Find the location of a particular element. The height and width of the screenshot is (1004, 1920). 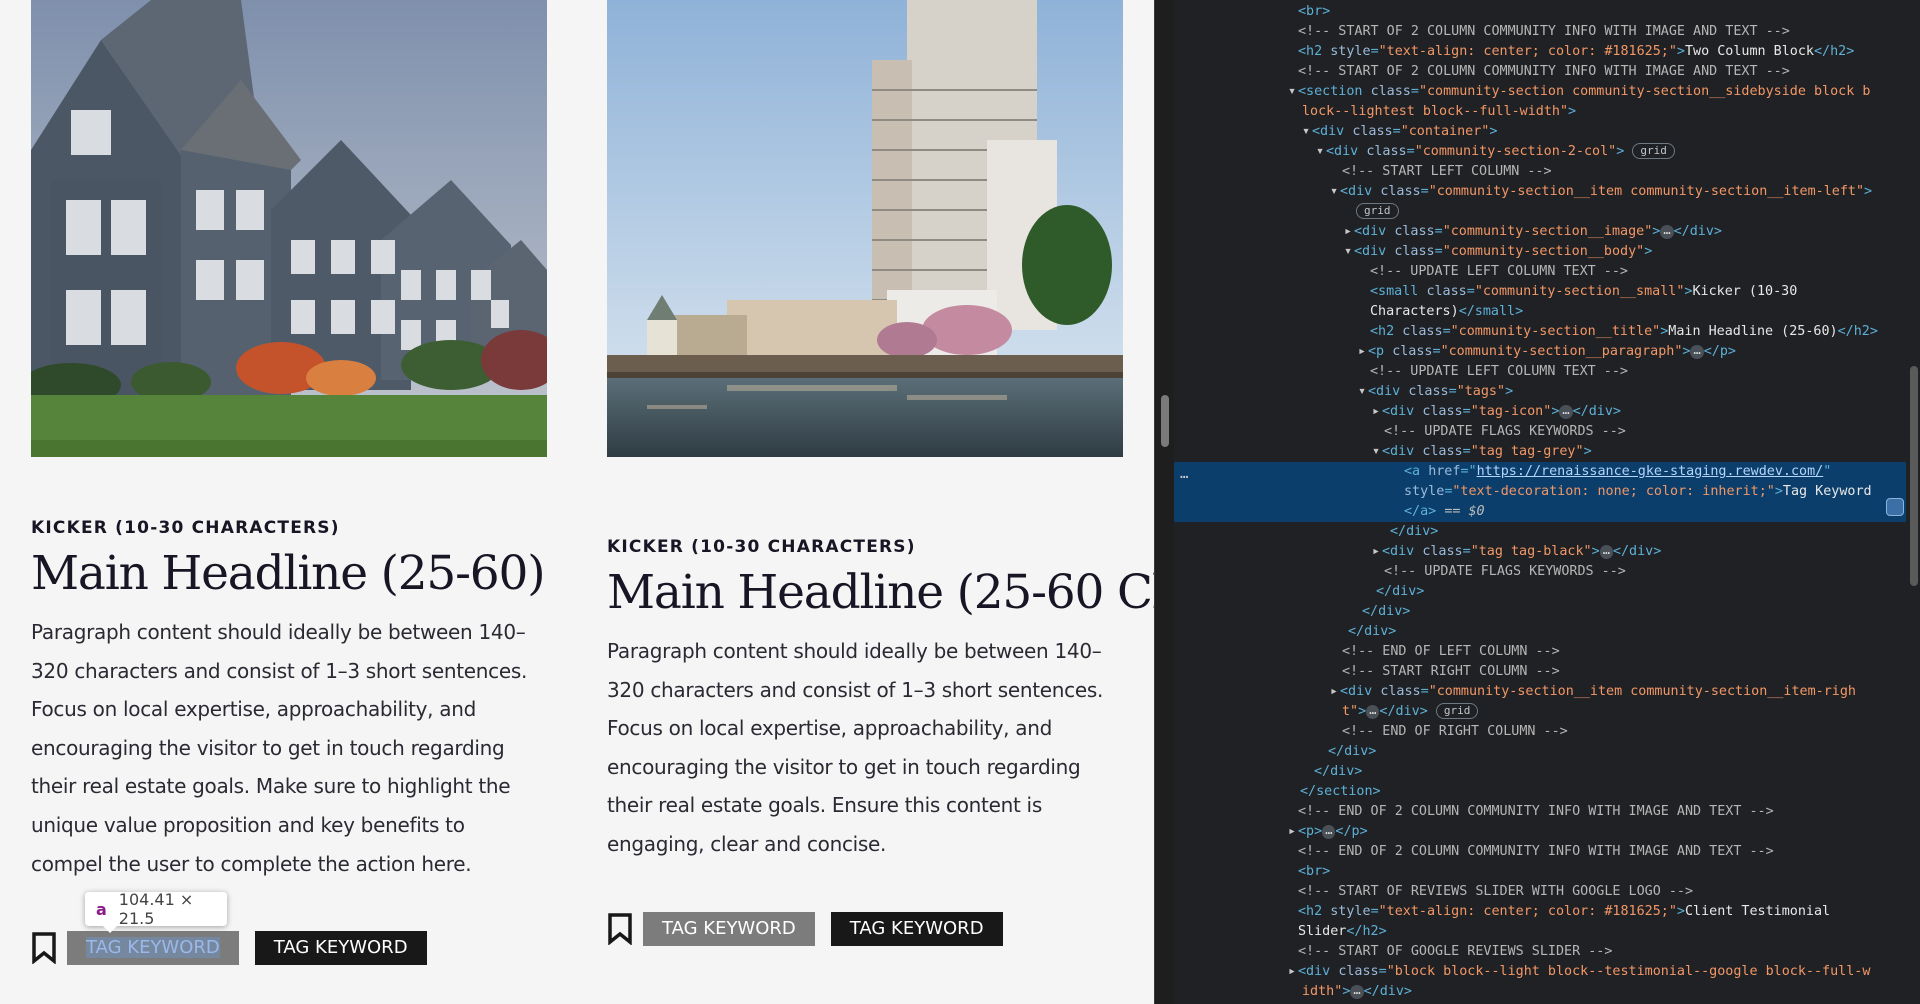

dom-comment: <!-- END OF RIGHT COLUMN --> is located at coordinates (1540, 732).